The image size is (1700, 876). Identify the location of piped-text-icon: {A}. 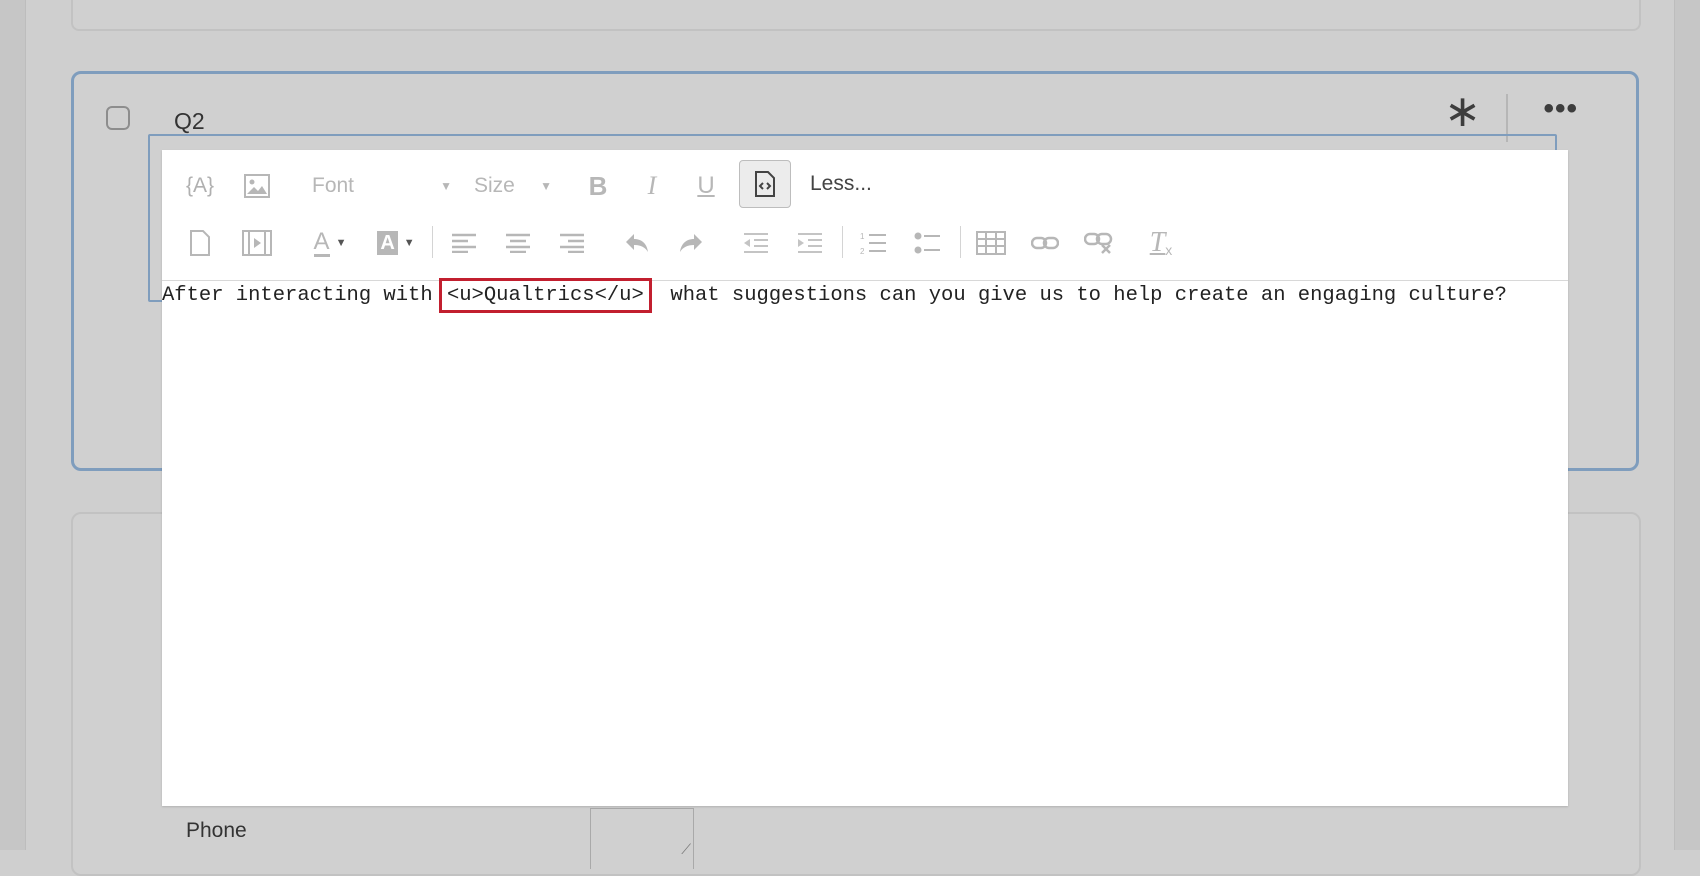
(200, 186).